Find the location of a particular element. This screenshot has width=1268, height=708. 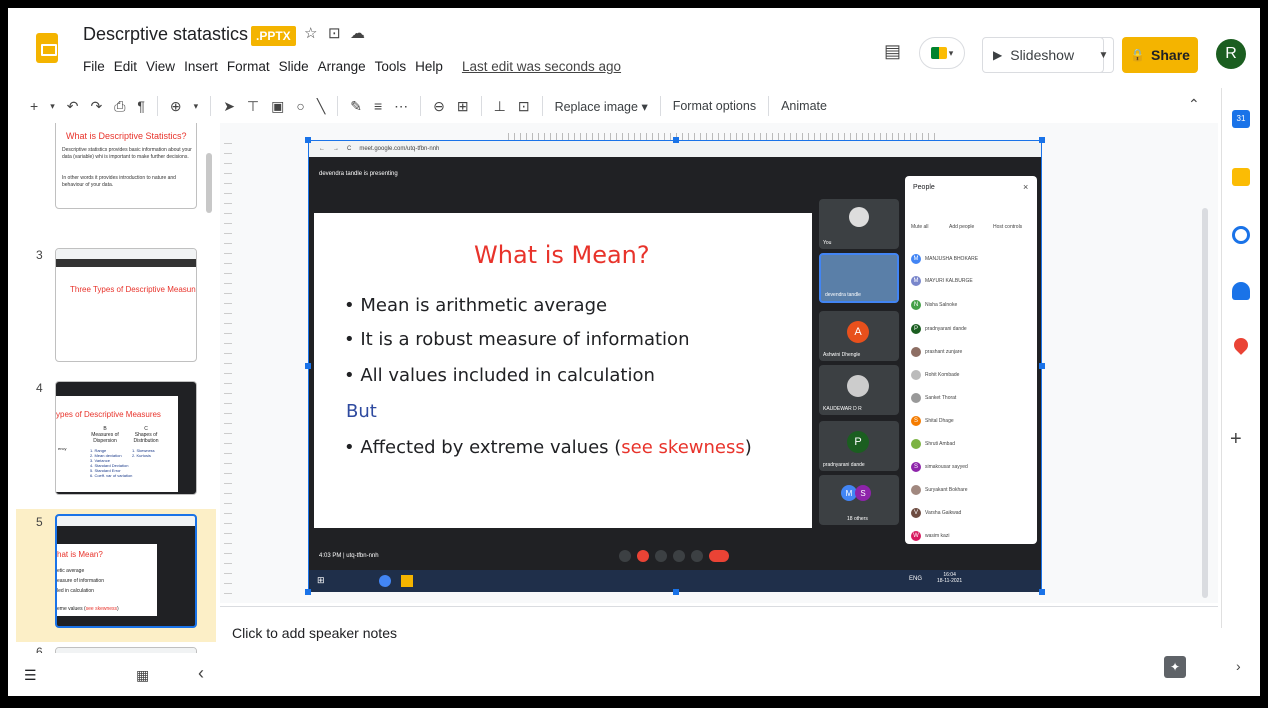

star-icon: ☆ is located at coordinates (310, 33).